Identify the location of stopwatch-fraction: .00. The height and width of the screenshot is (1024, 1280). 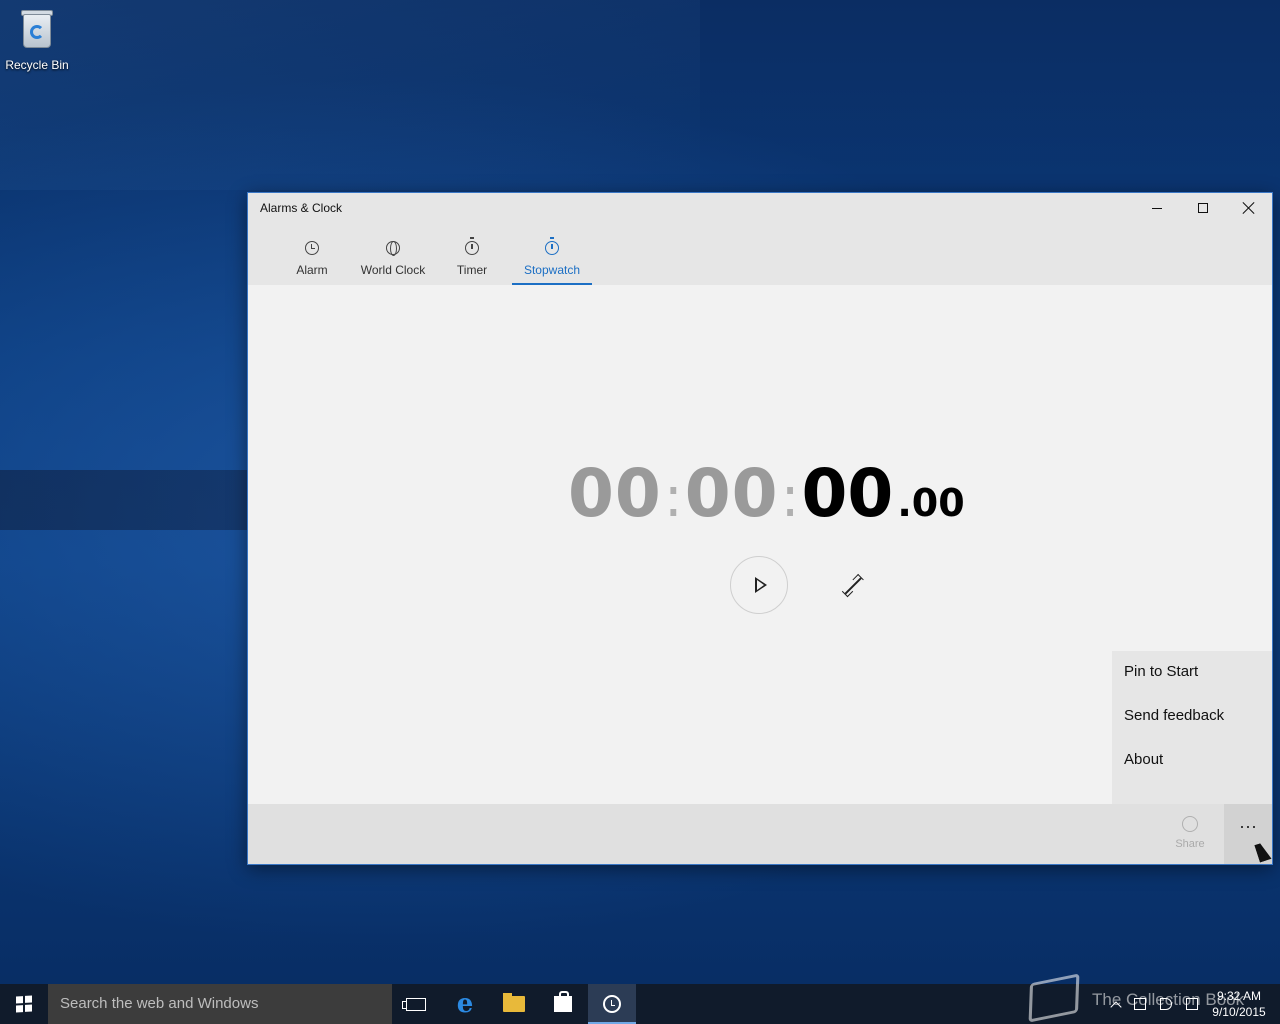
(931, 503).